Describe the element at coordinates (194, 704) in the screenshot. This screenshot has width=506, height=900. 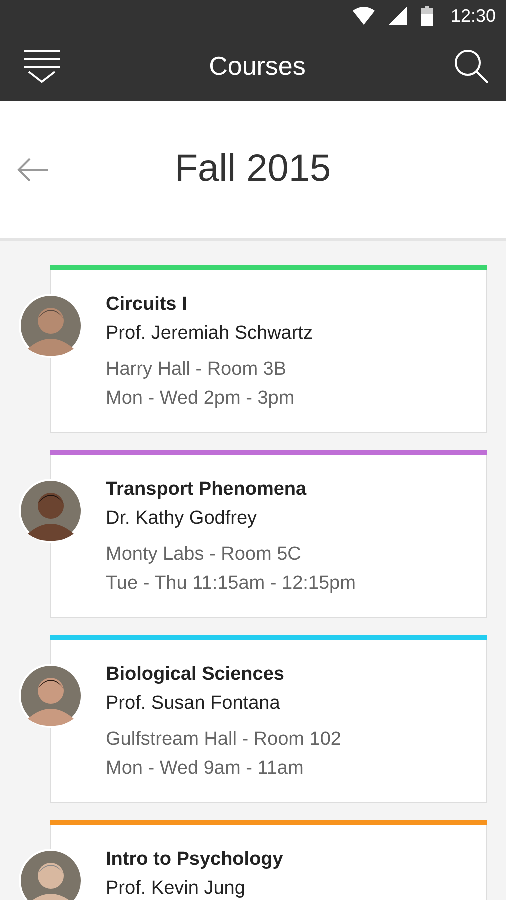
I see `instructor-name: Prof. Susan Fontana` at that location.